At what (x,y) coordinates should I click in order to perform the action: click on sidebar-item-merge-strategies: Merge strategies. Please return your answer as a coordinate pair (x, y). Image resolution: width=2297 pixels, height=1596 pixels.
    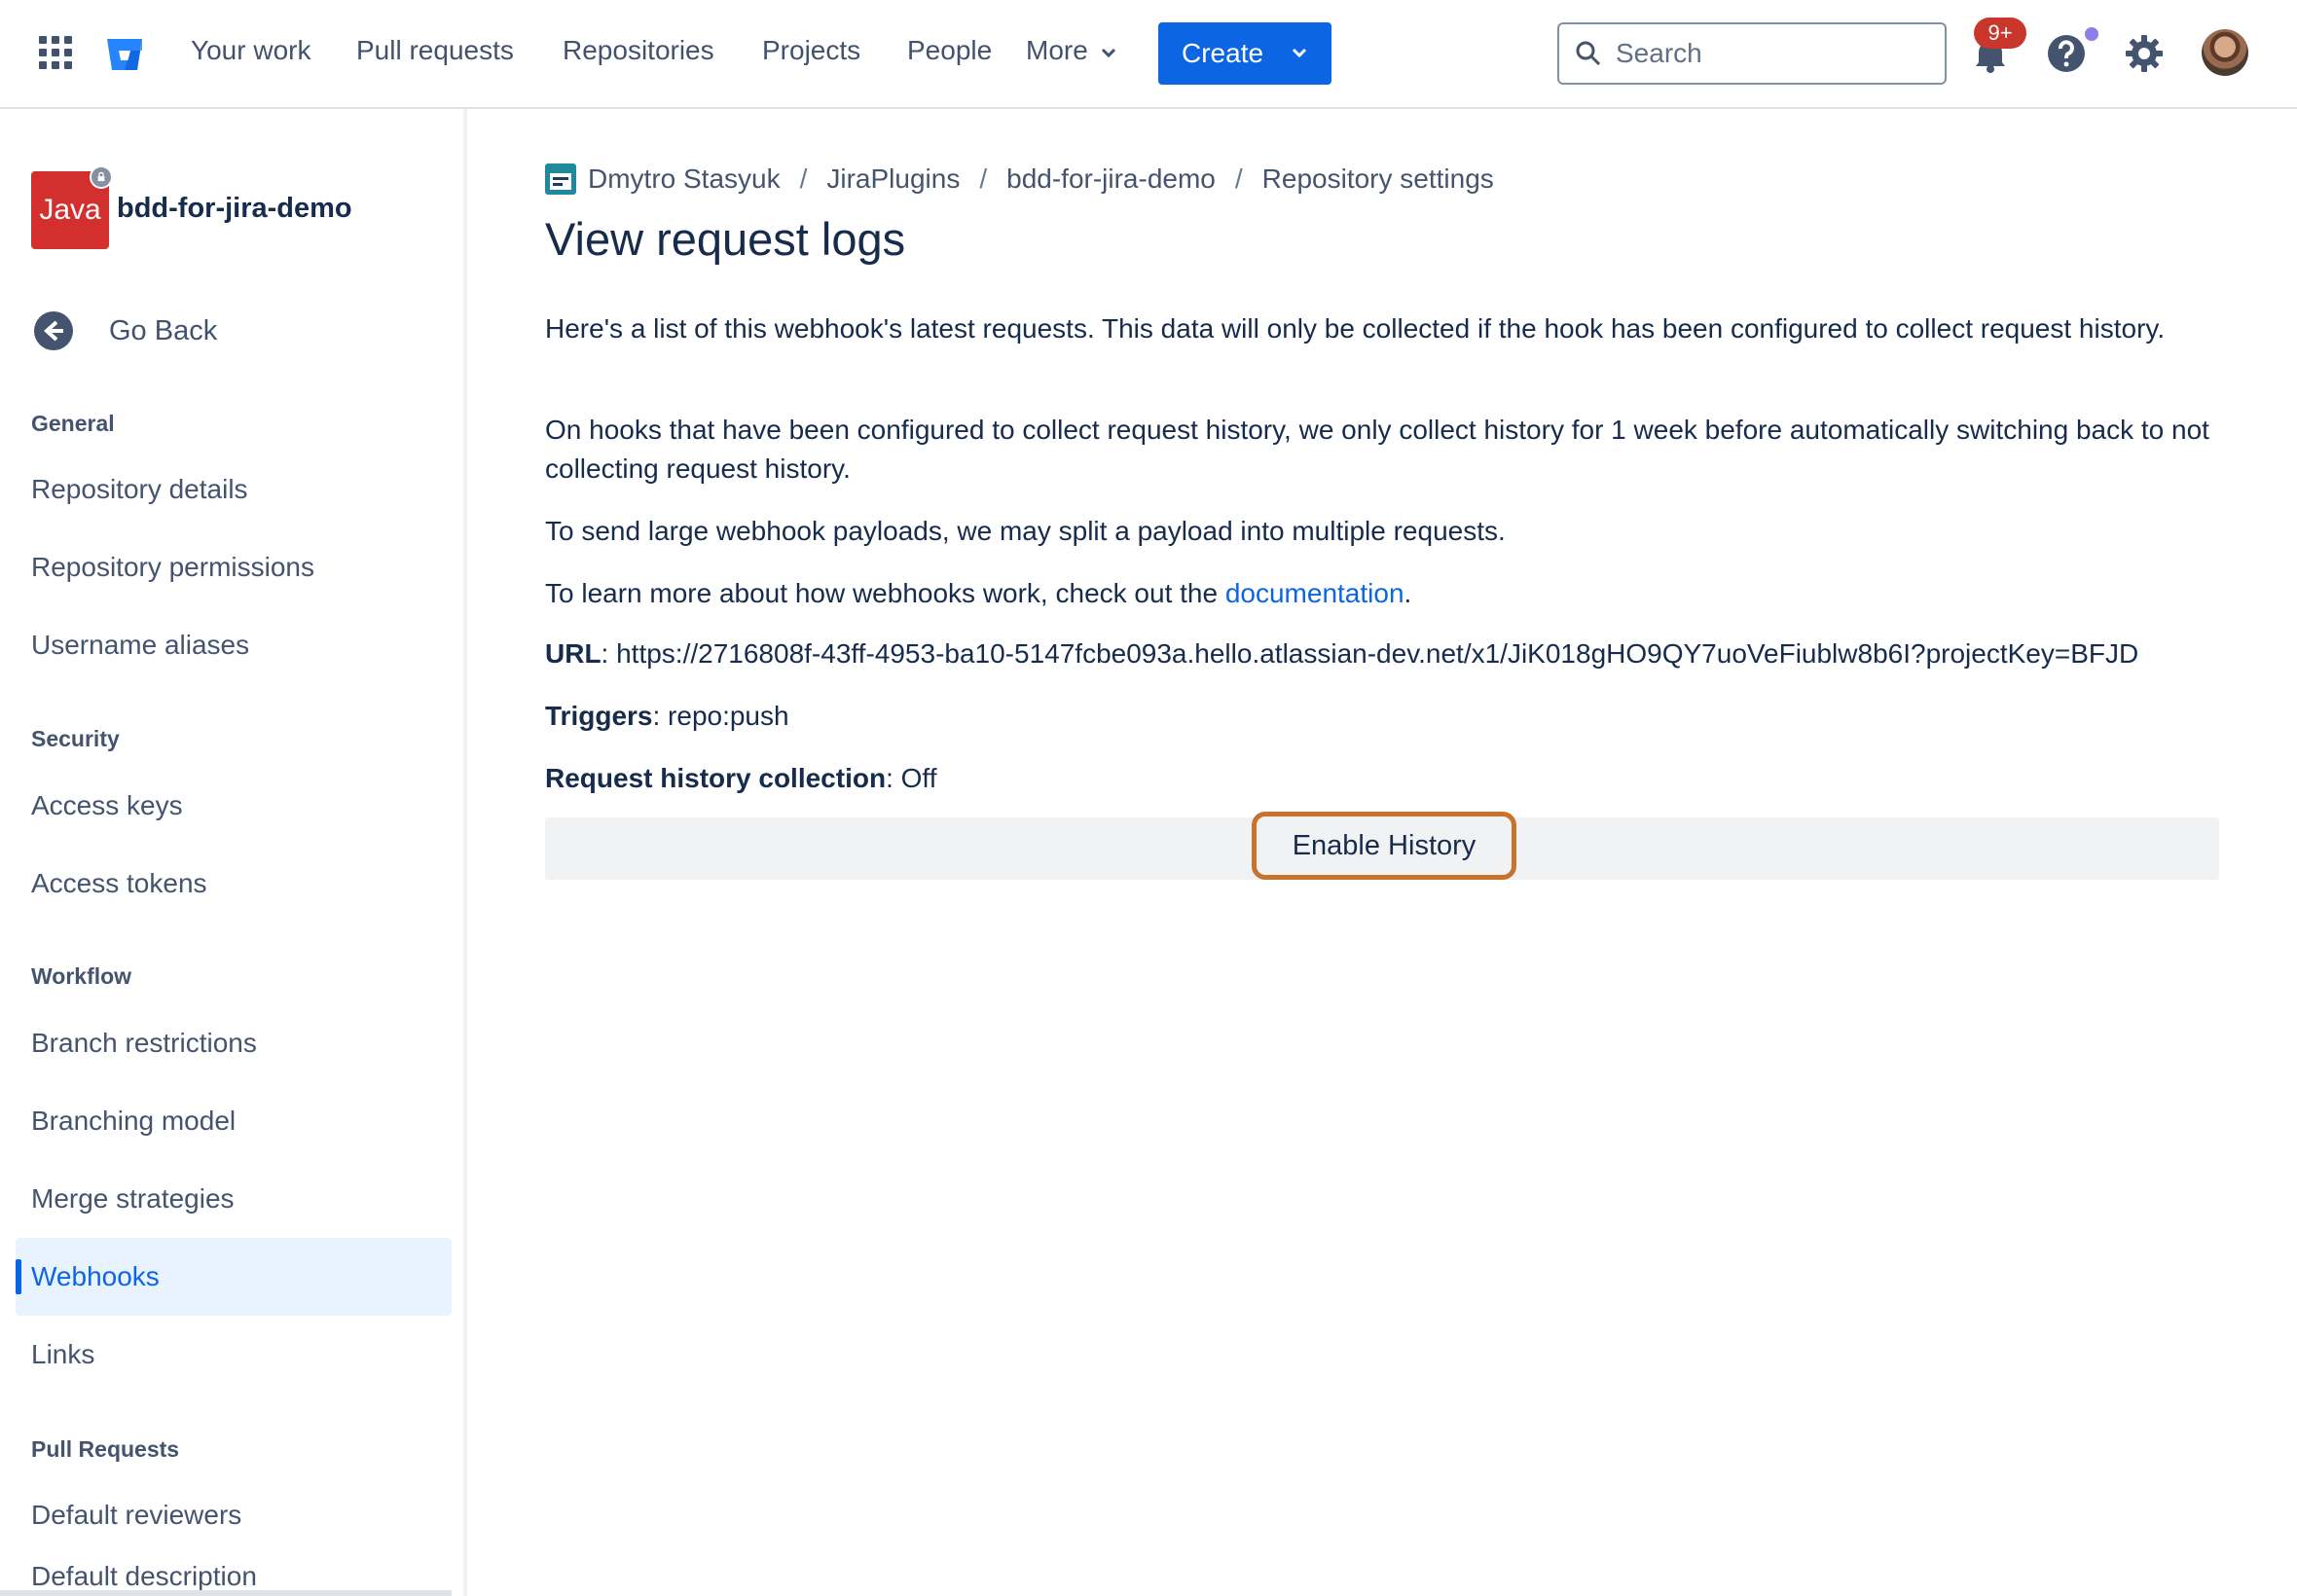
    Looking at the image, I should click on (234, 1199).